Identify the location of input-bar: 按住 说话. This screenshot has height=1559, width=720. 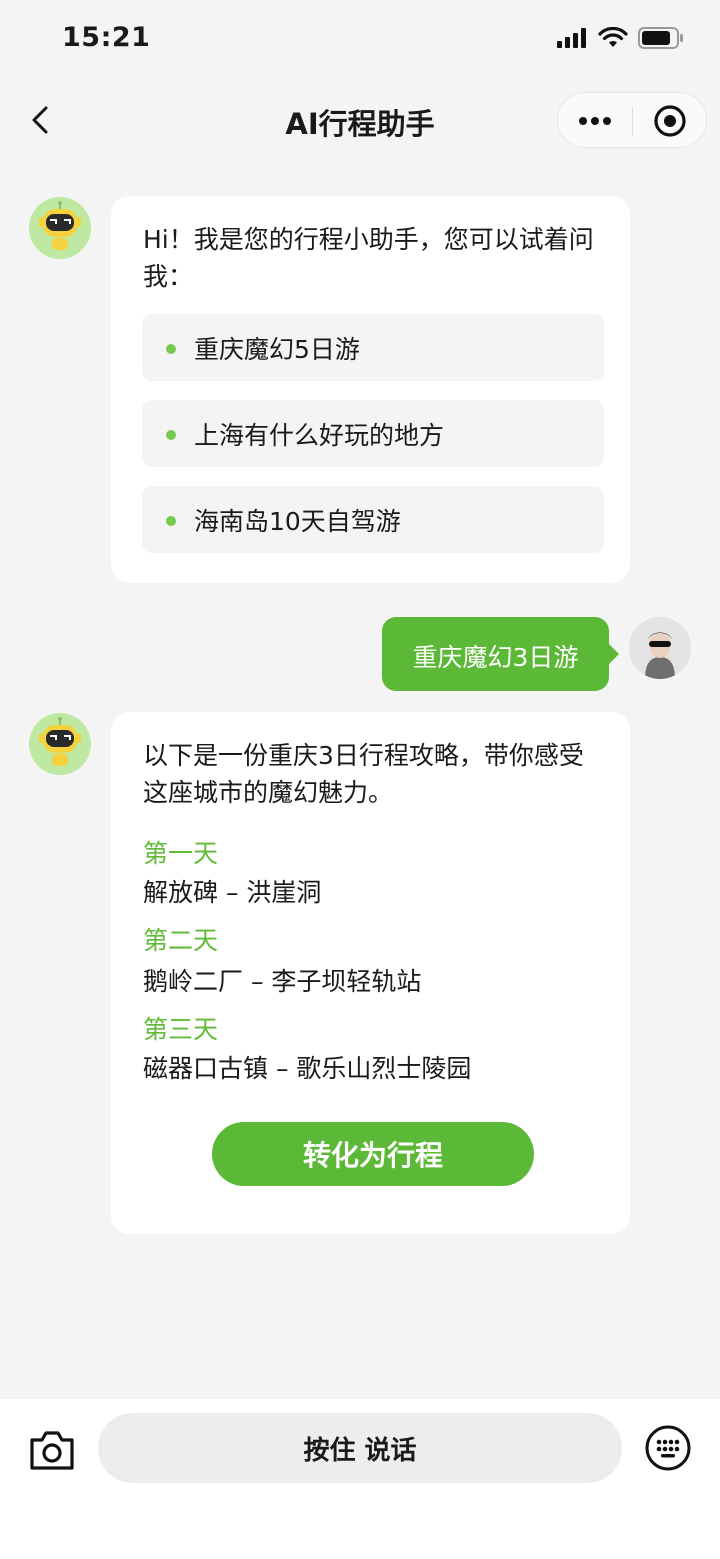
(360, 1479).